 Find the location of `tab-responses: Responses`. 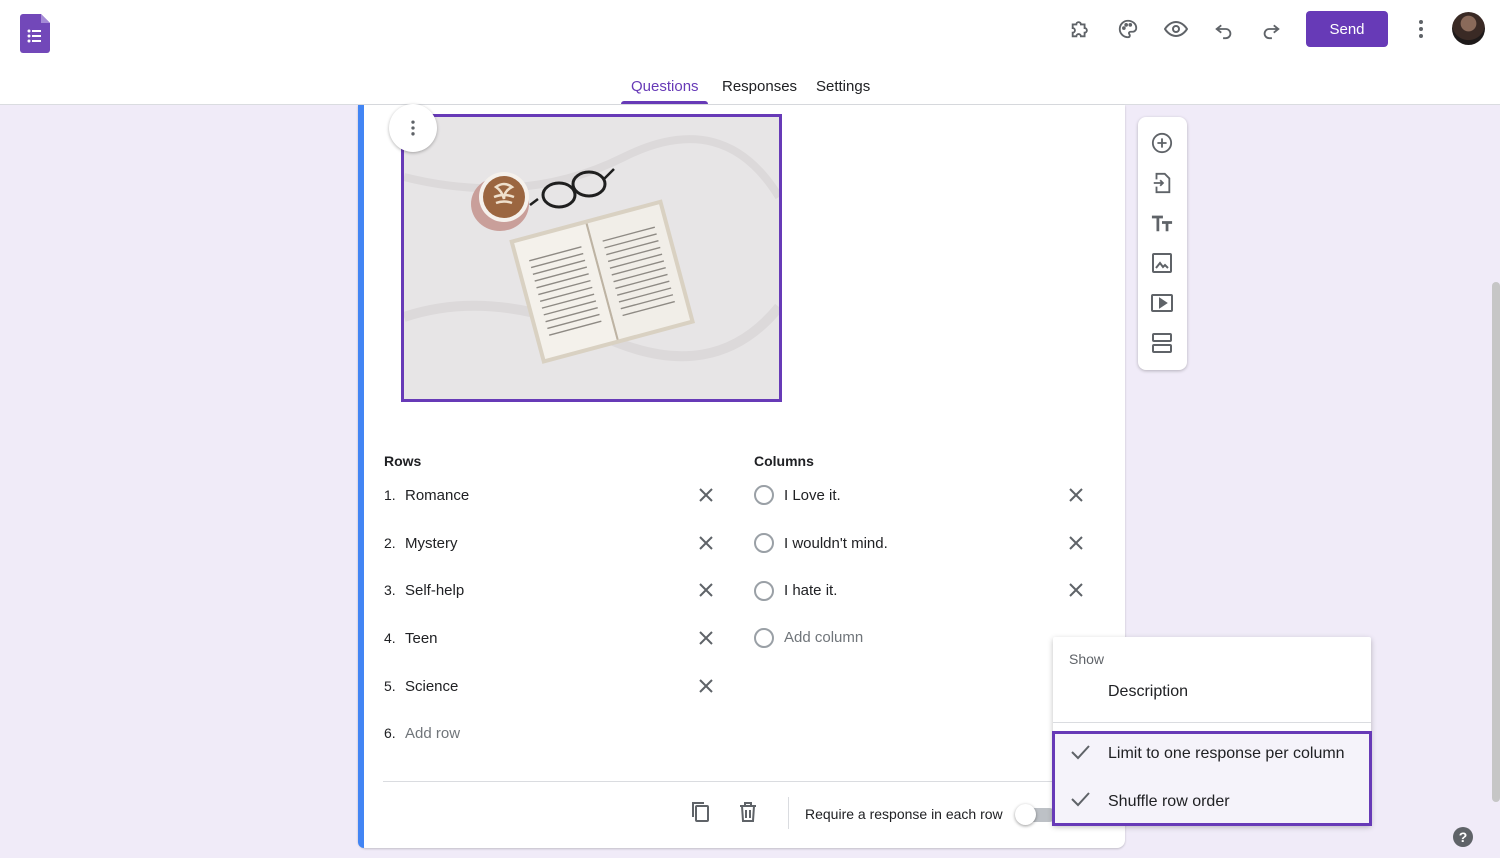

tab-responses: Responses is located at coordinates (759, 86).